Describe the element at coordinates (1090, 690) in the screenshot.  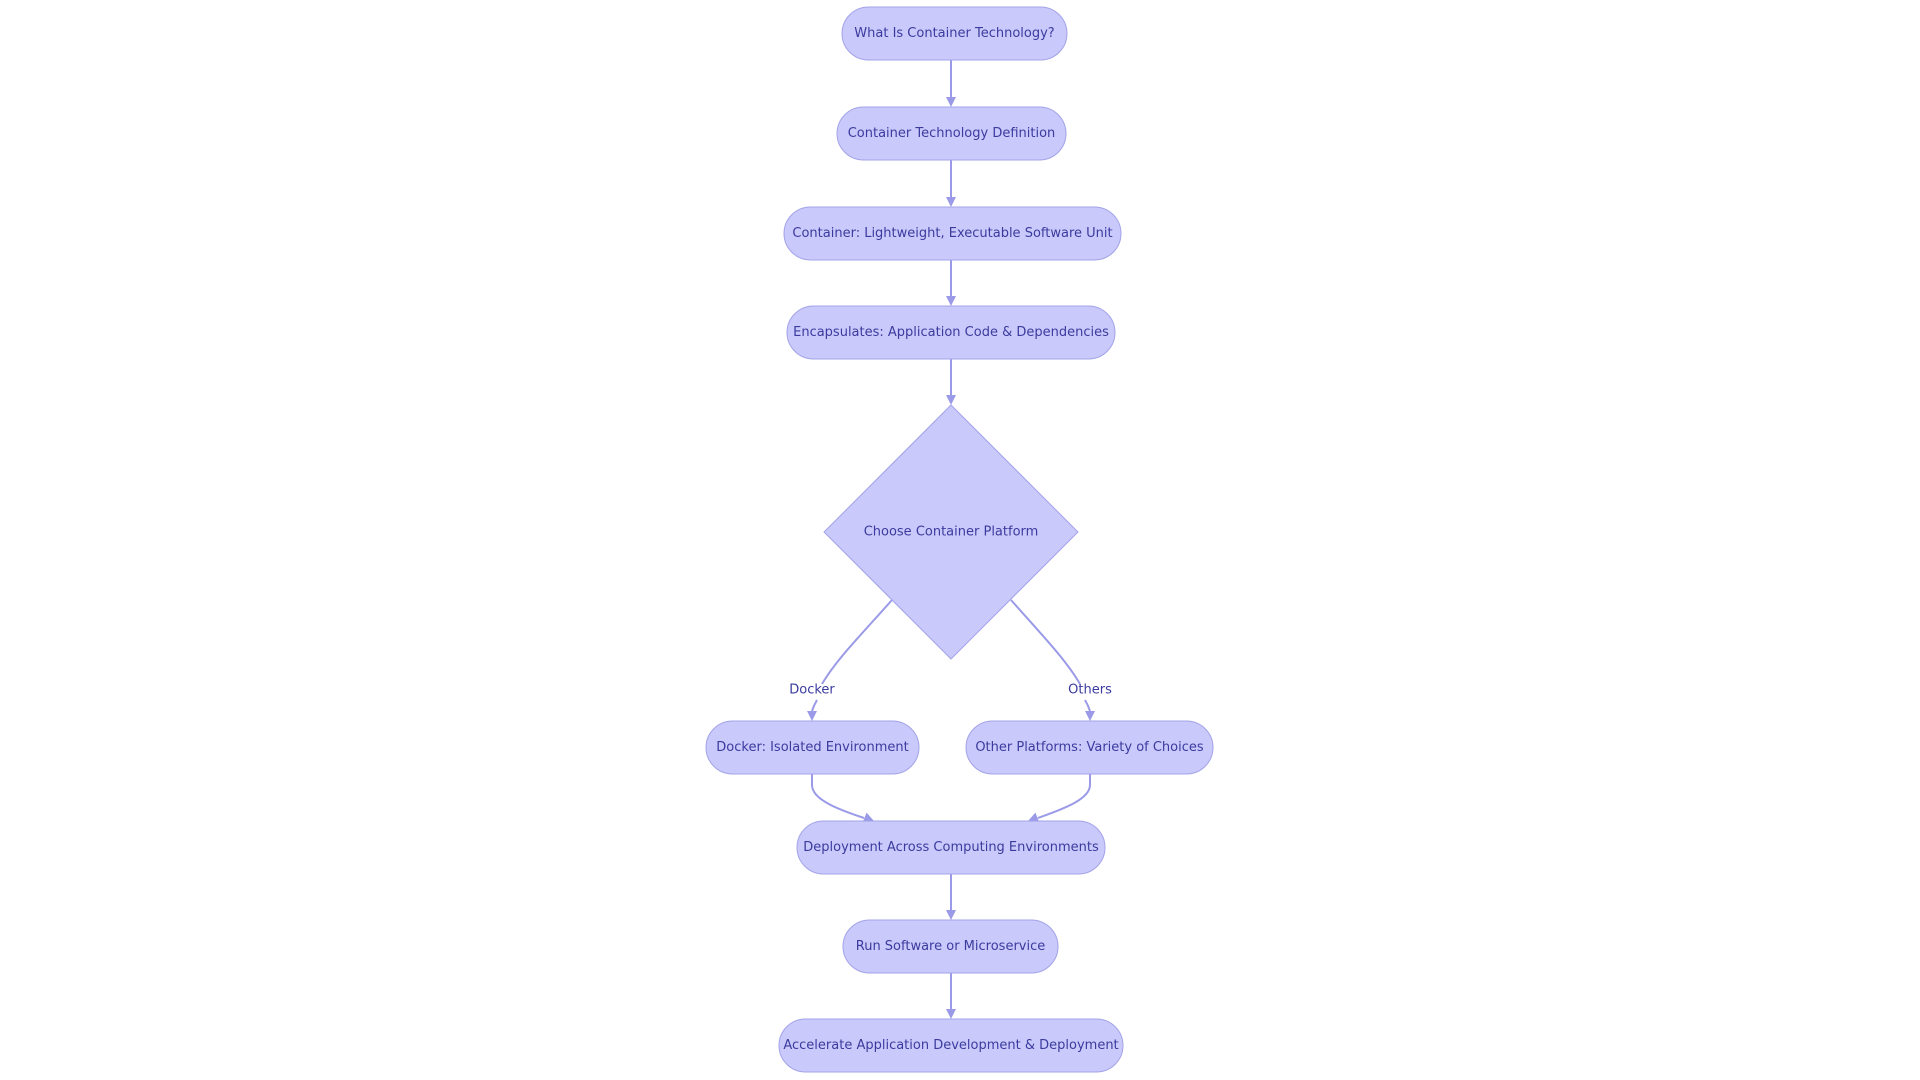
I see `edge-label-others: Others` at that location.